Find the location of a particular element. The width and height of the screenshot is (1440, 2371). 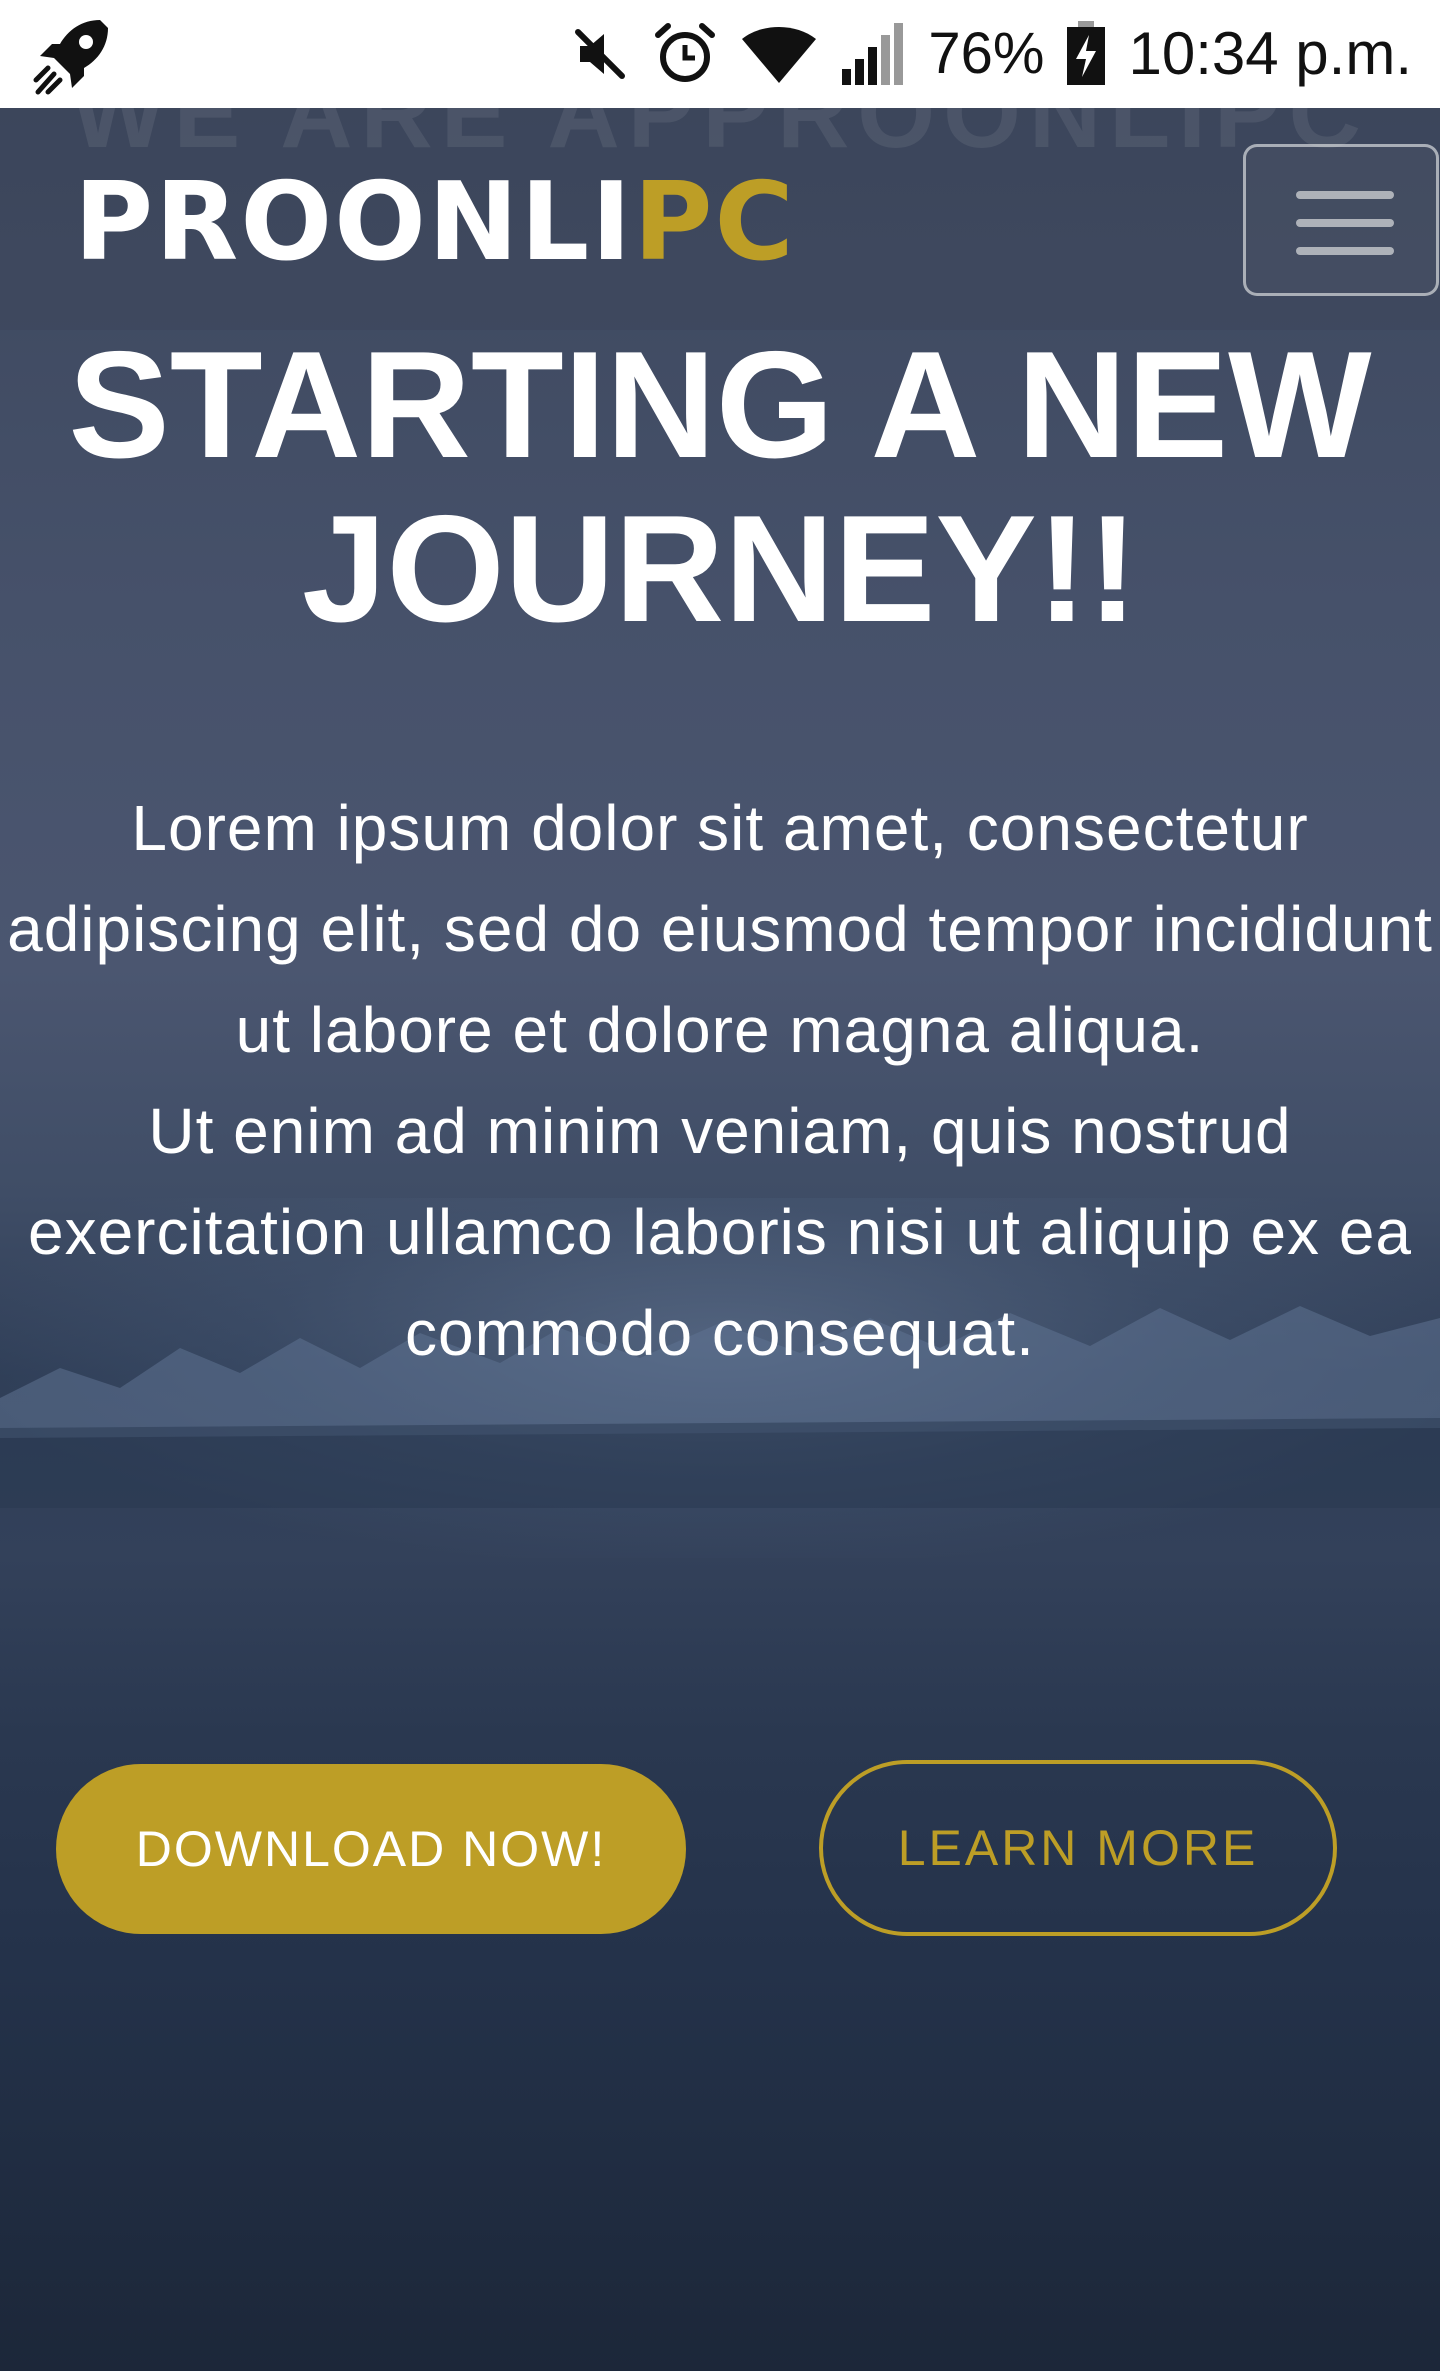

hamburger-menu-icon is located at coordinates (1345, 195).